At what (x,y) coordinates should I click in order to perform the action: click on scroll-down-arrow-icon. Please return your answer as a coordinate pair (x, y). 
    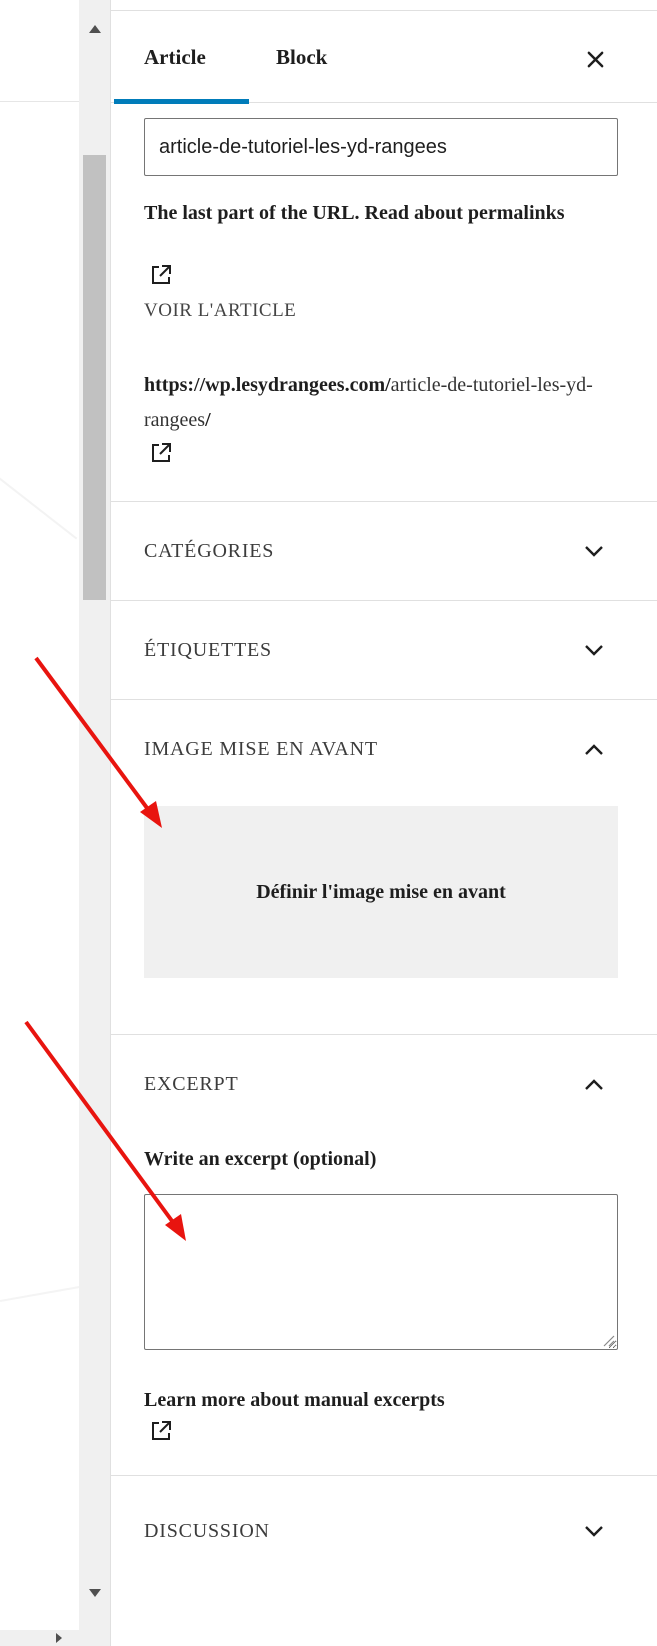
    Looking at the image, I should click on (94, 1593).